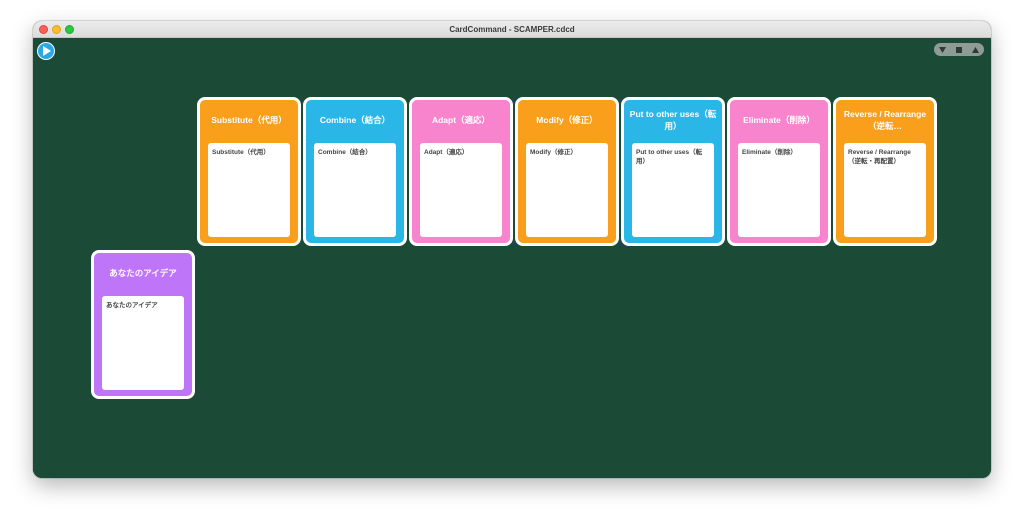  I want to click on zoom-out-button, so click(942, 49).